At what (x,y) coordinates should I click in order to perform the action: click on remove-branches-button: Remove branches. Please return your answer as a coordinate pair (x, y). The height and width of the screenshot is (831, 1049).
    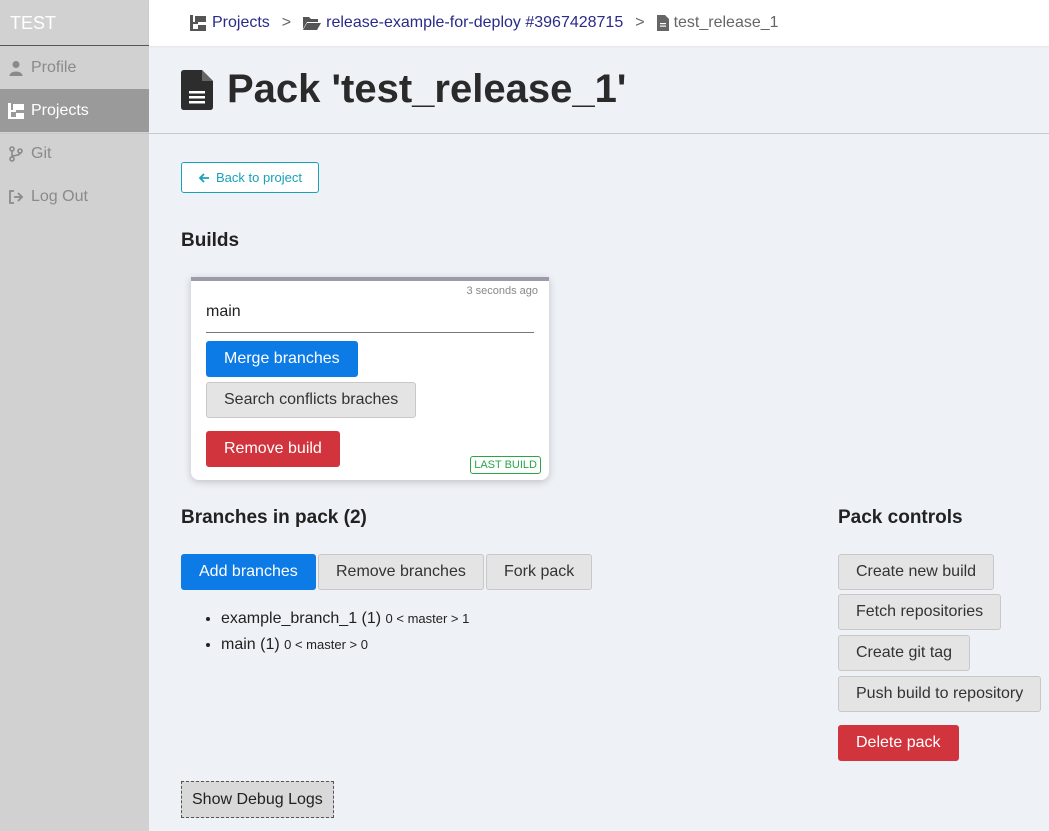
    Looking at the image, I should click on (401, 572).